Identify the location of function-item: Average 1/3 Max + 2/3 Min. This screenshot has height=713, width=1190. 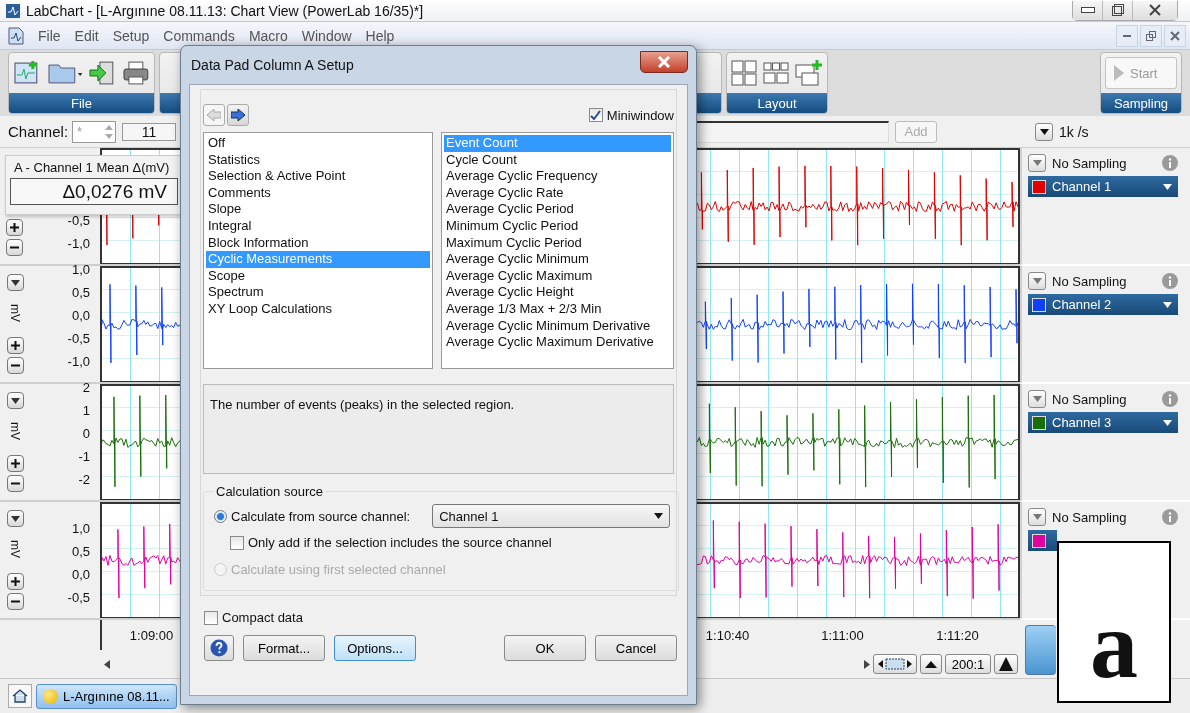
(557, 309).